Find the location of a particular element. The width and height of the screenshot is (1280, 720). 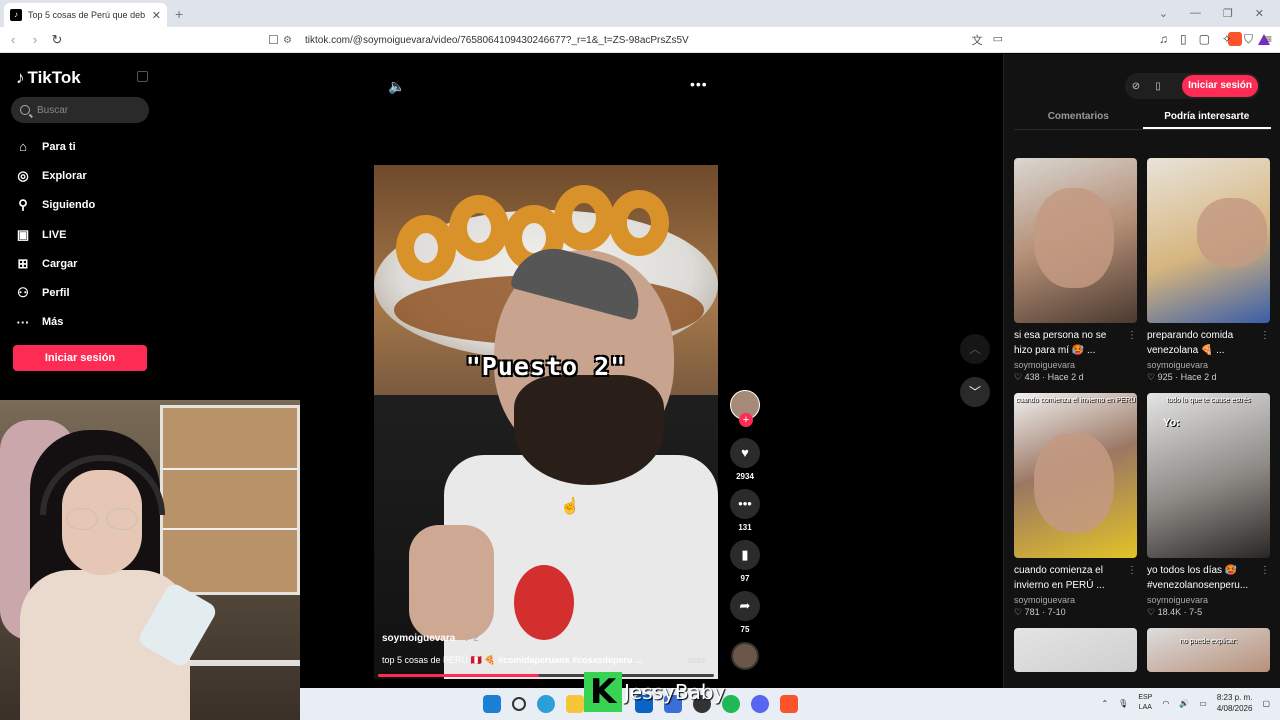

music-disc-avatar is located at coordinates (745, 656).